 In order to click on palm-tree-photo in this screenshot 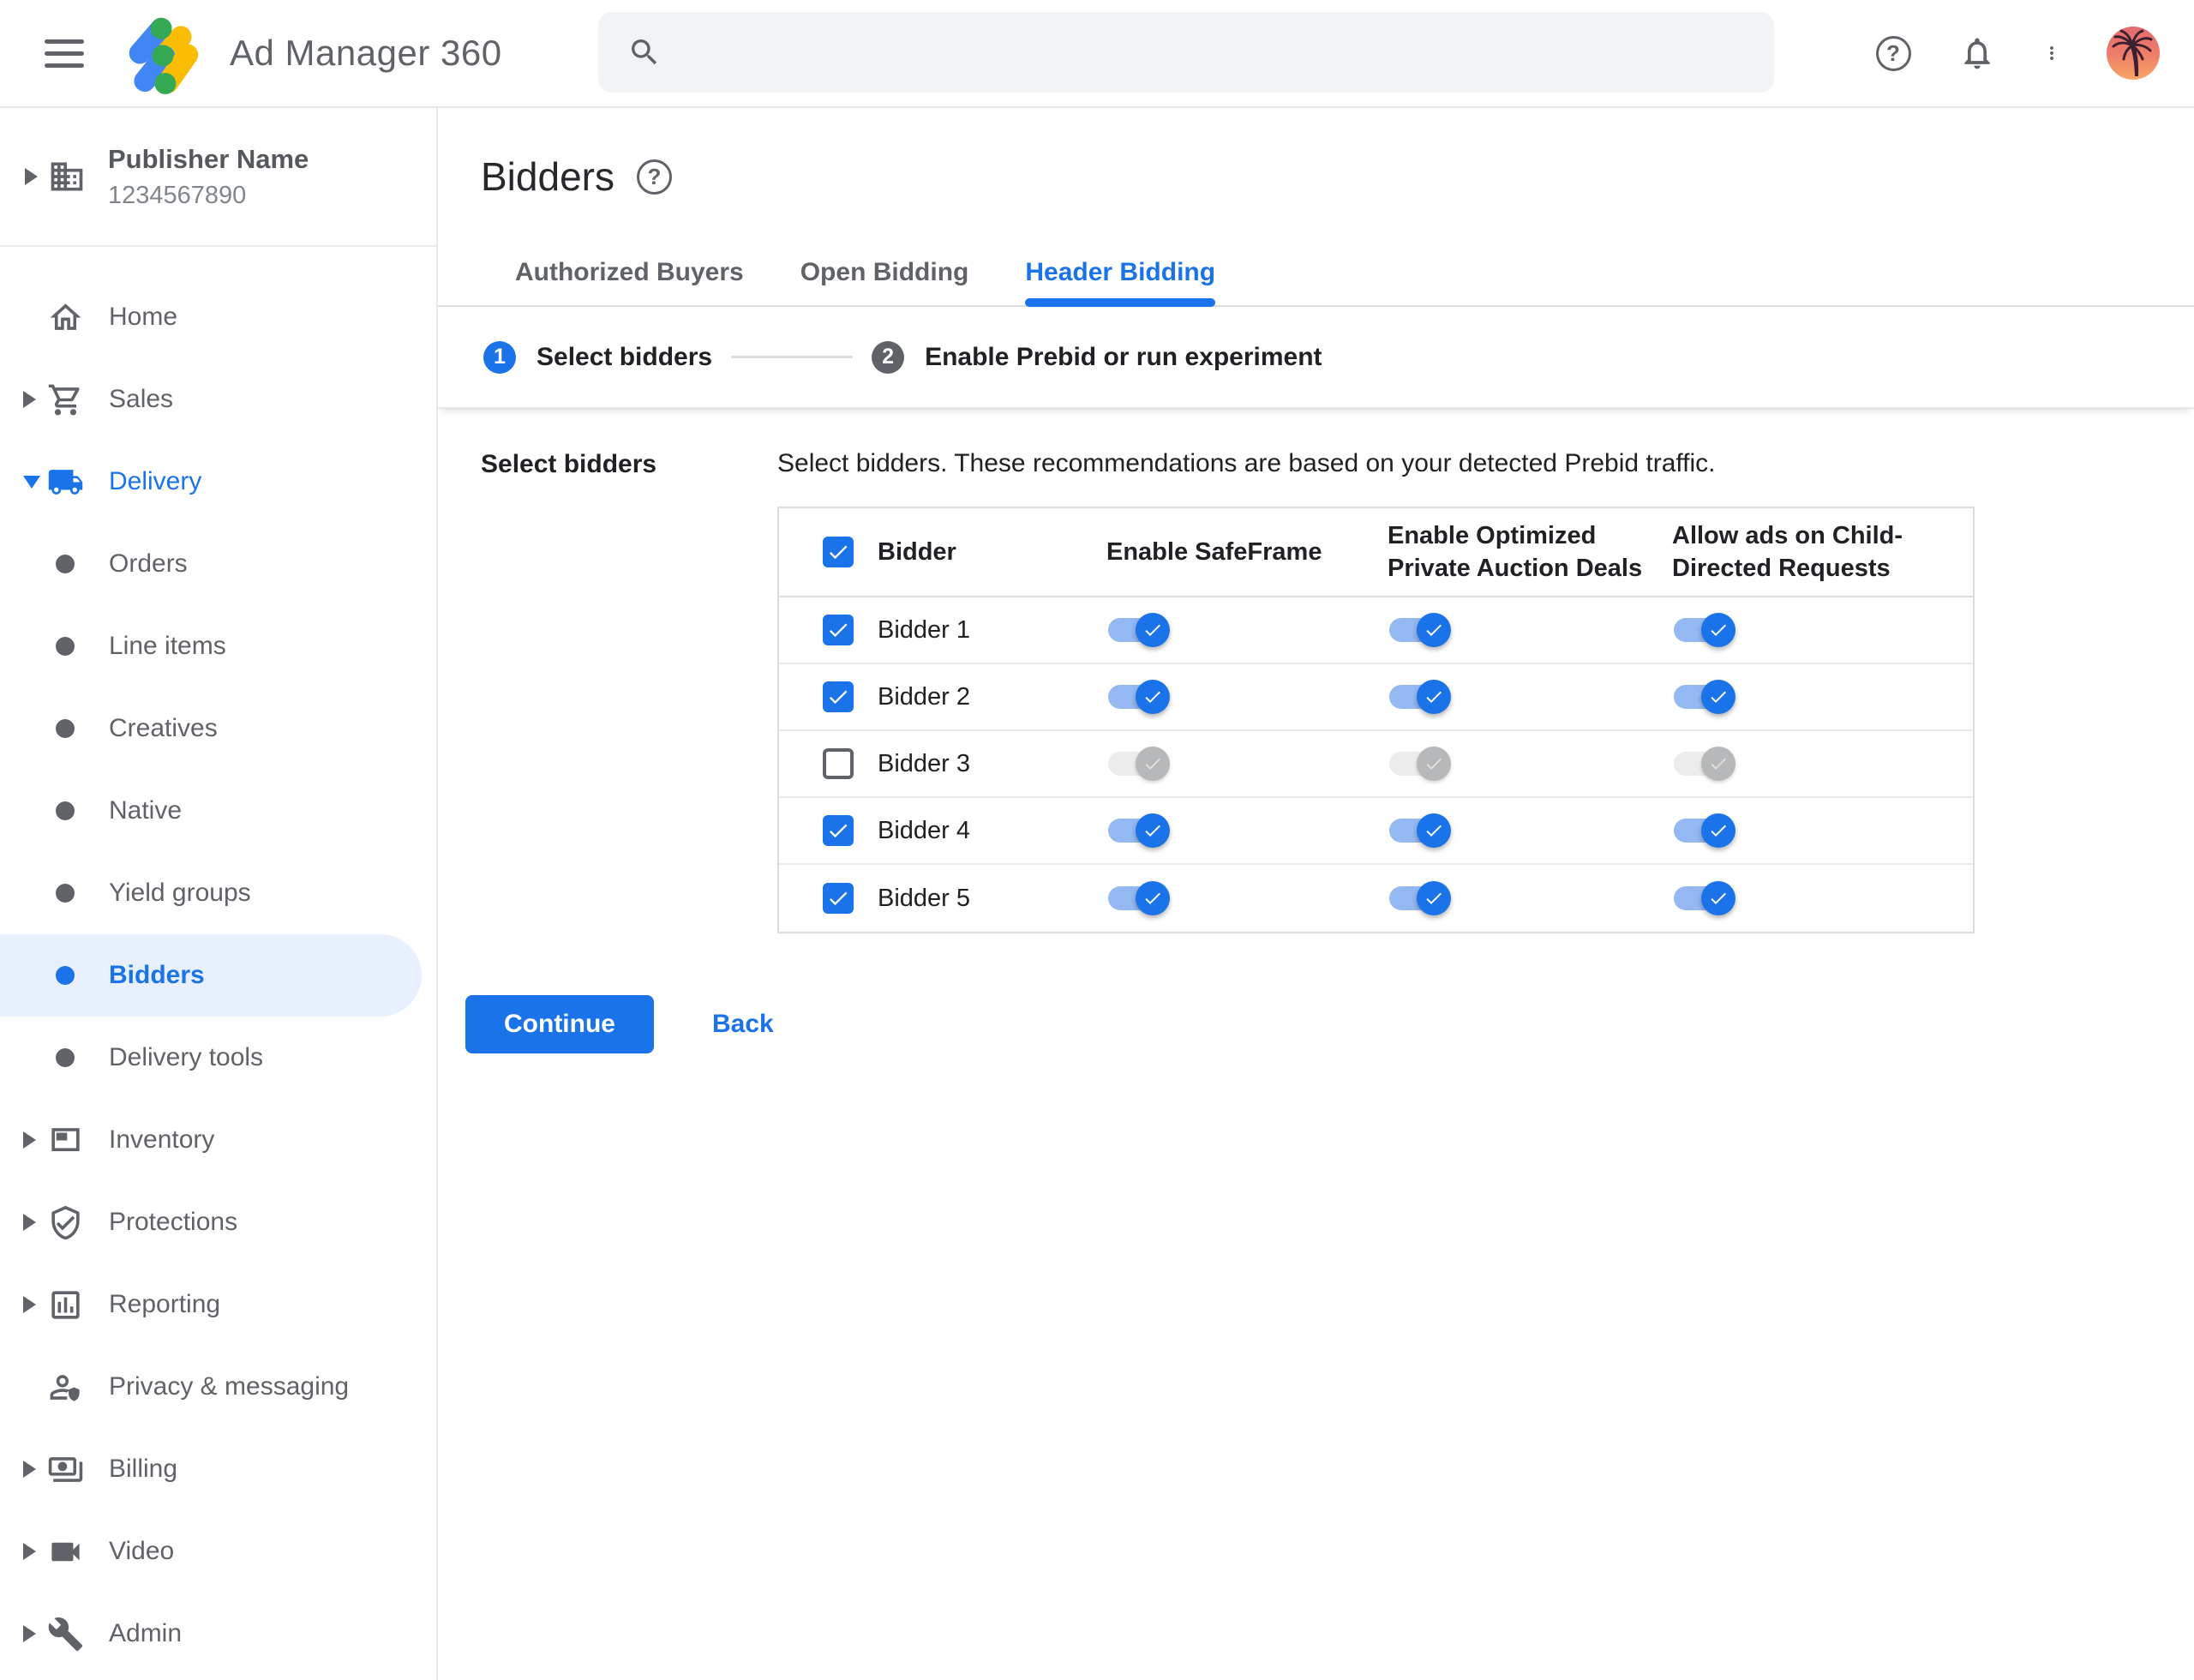, I will do `click(2132, 52)`.